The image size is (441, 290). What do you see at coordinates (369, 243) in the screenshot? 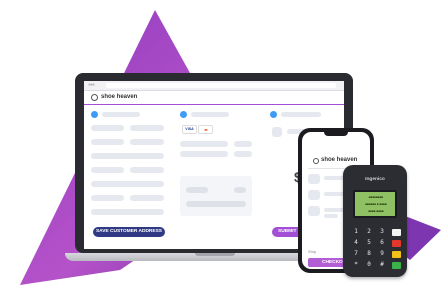
I see `key-5: 5` at bounding box center [369, 243].